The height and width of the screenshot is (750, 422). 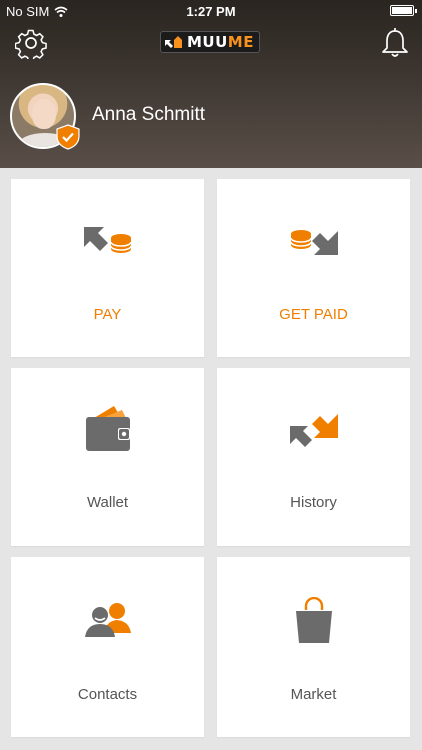 What do you see at coordinates (173, 42) in the screenshot?
I see `logo-mark-icon` at bounding box center [173, 42].